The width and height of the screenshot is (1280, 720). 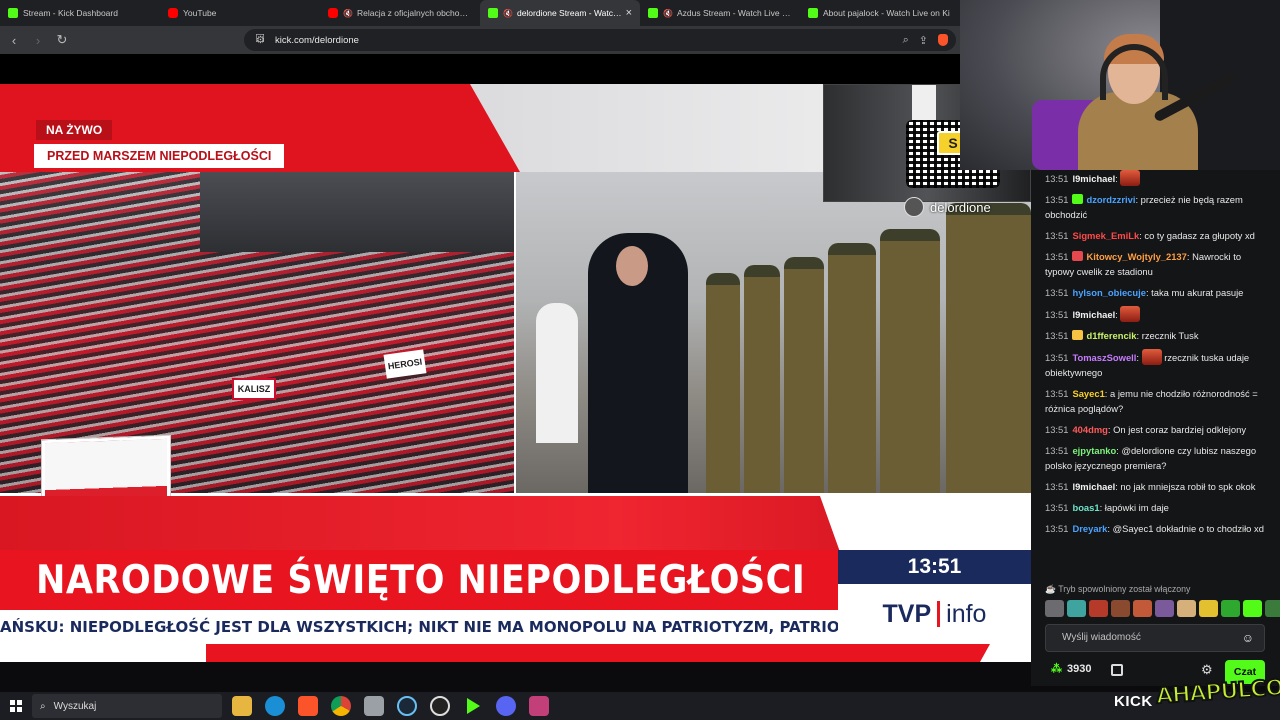 What do you see at coordinates (813, 13) in the screenshot?
I see `kick-favicon-icon` at bounding box center [813, 13].